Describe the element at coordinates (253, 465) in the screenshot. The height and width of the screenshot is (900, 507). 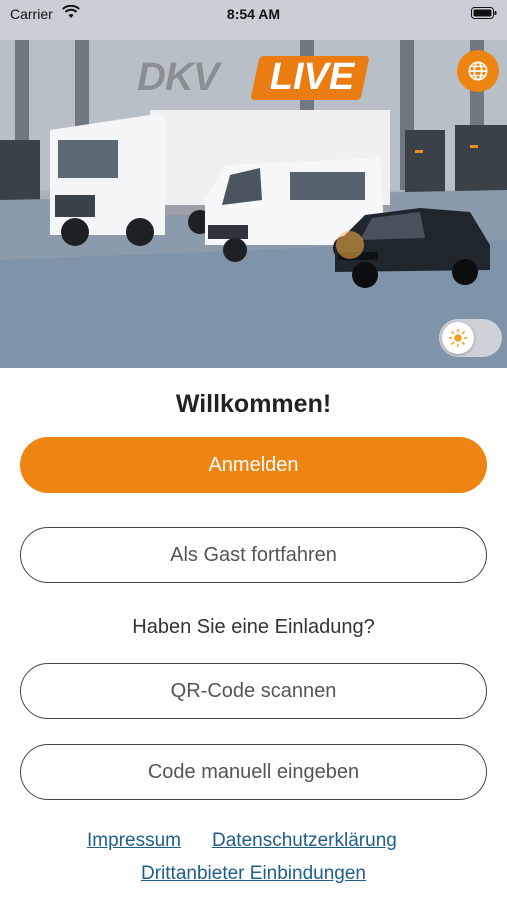
I see `login-button: Anmelden` at that location.